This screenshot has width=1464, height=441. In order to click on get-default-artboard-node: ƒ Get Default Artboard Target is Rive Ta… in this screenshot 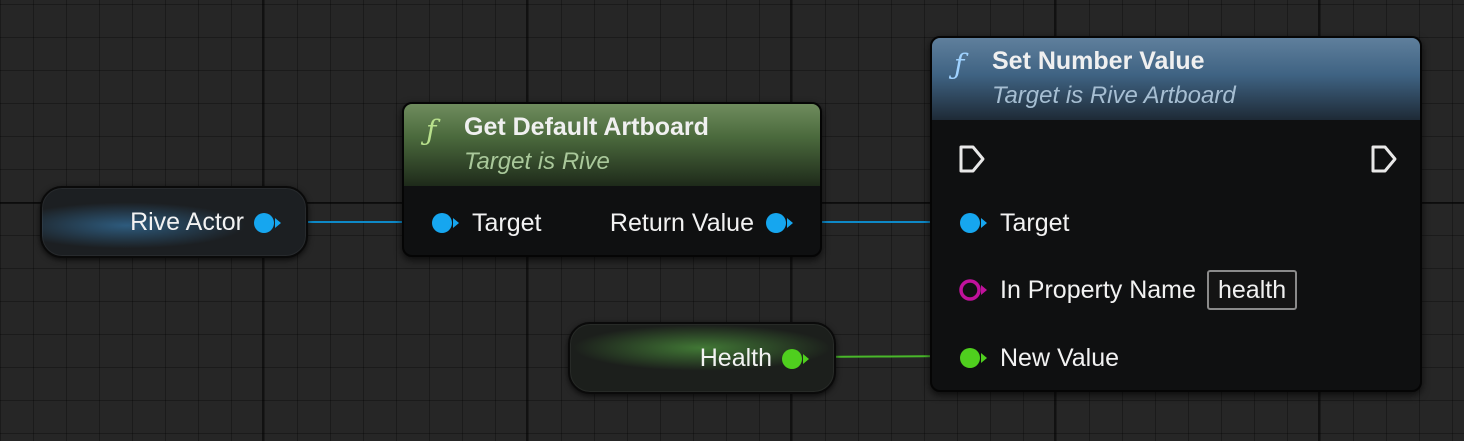, I will do `click(612, 179)`.